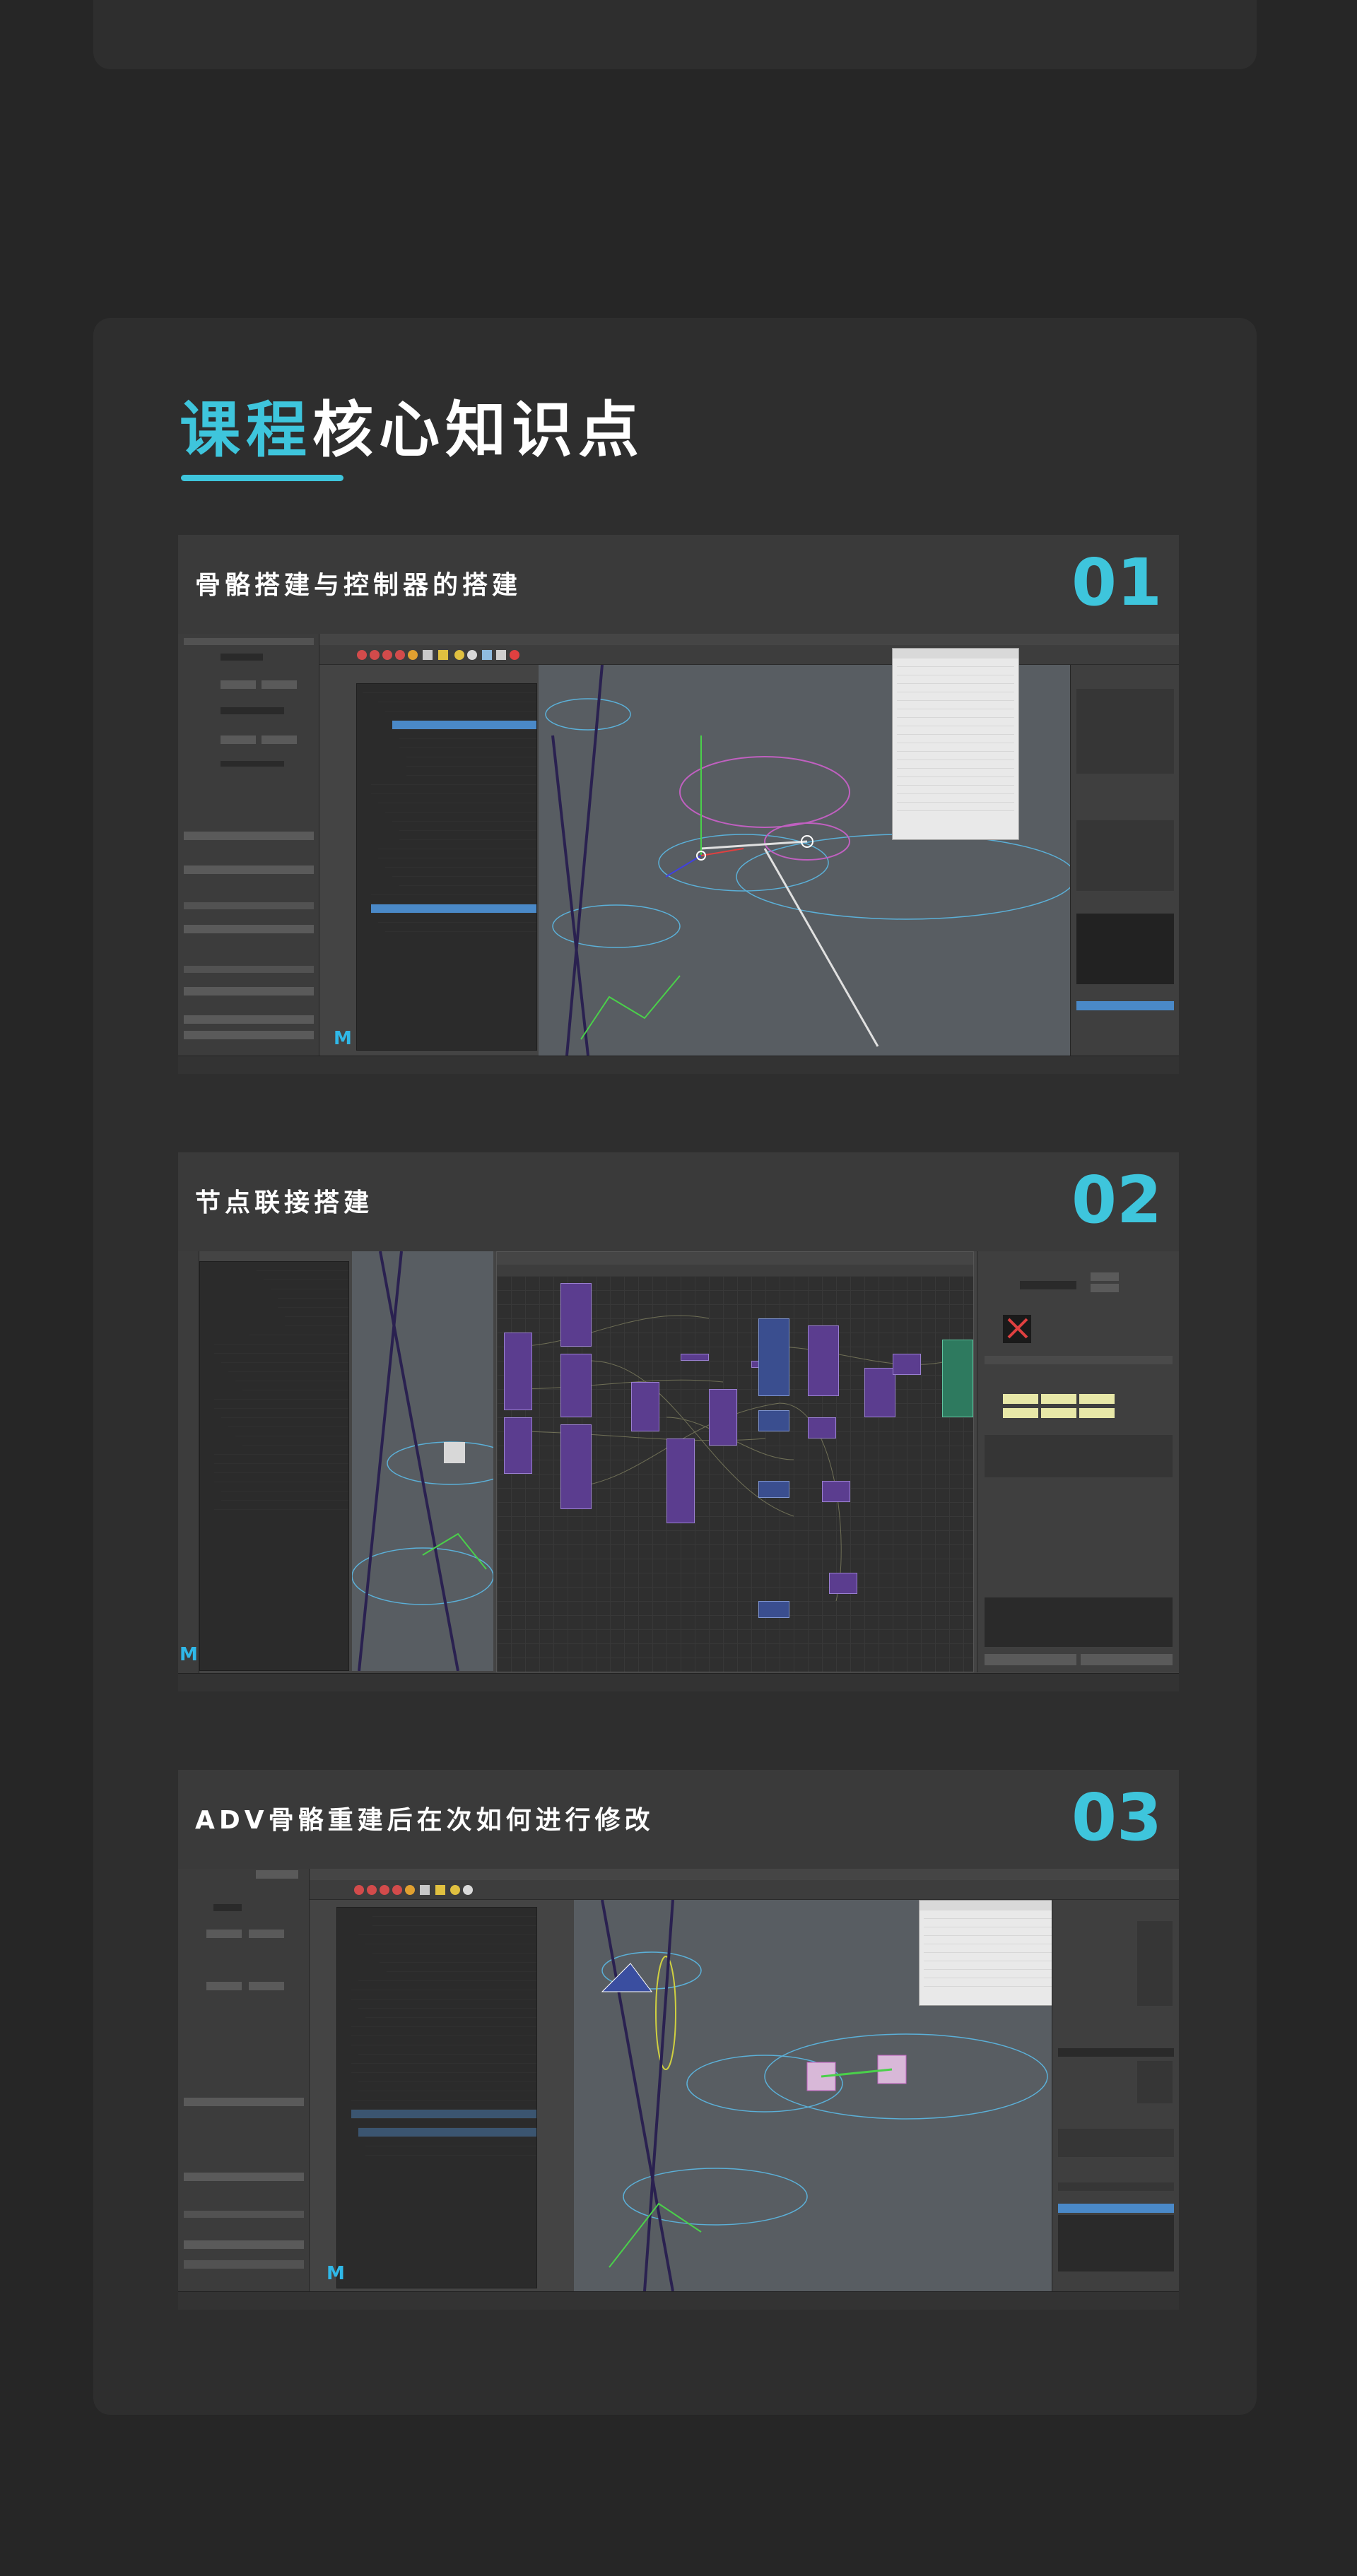 Image resolution: width=1357 pixels, height=2576 pixels. I want to click on section-title: 骨骼搭建与控制器的搭建, so click(358, 585).